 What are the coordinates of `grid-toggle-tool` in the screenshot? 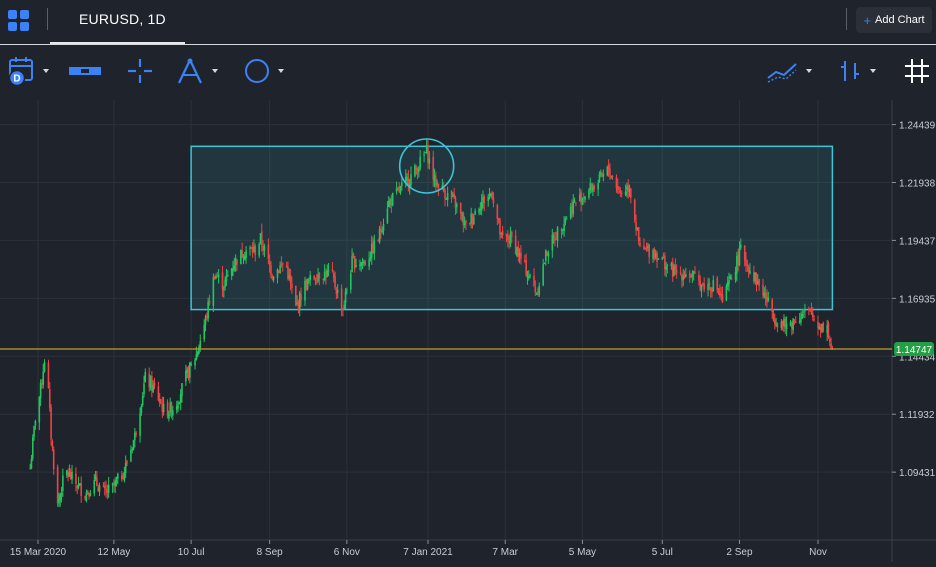 It's located at (917, 71).